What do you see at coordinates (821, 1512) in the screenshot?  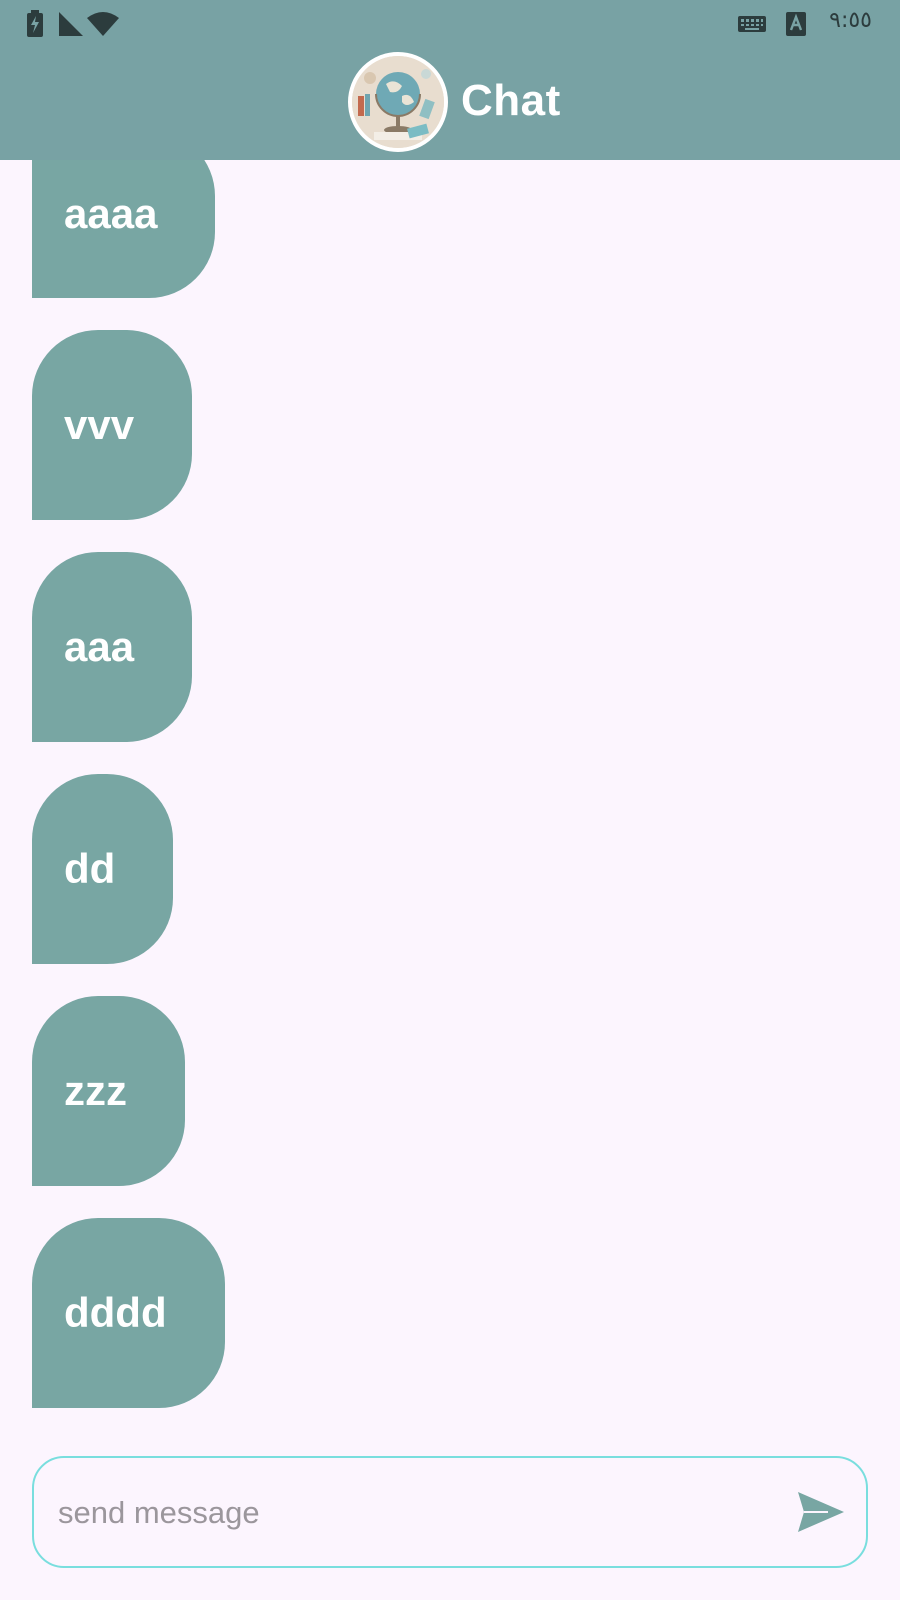 I see `send-icon` at bounding box center [821, 1512].